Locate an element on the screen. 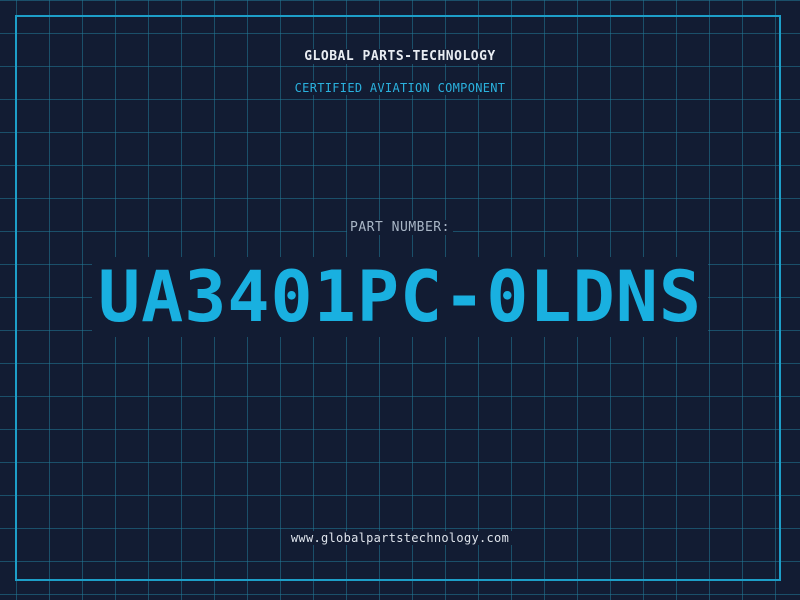 This screenshot has width=800, height=600. certification-tagline: CERTIFIED AVIATION COMPONENT is located at coordinates (400, 88).